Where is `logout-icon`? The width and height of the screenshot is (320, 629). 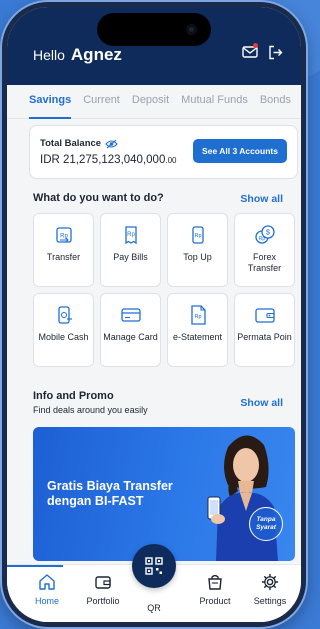
logout-icon is located at coordinates (275, 52).